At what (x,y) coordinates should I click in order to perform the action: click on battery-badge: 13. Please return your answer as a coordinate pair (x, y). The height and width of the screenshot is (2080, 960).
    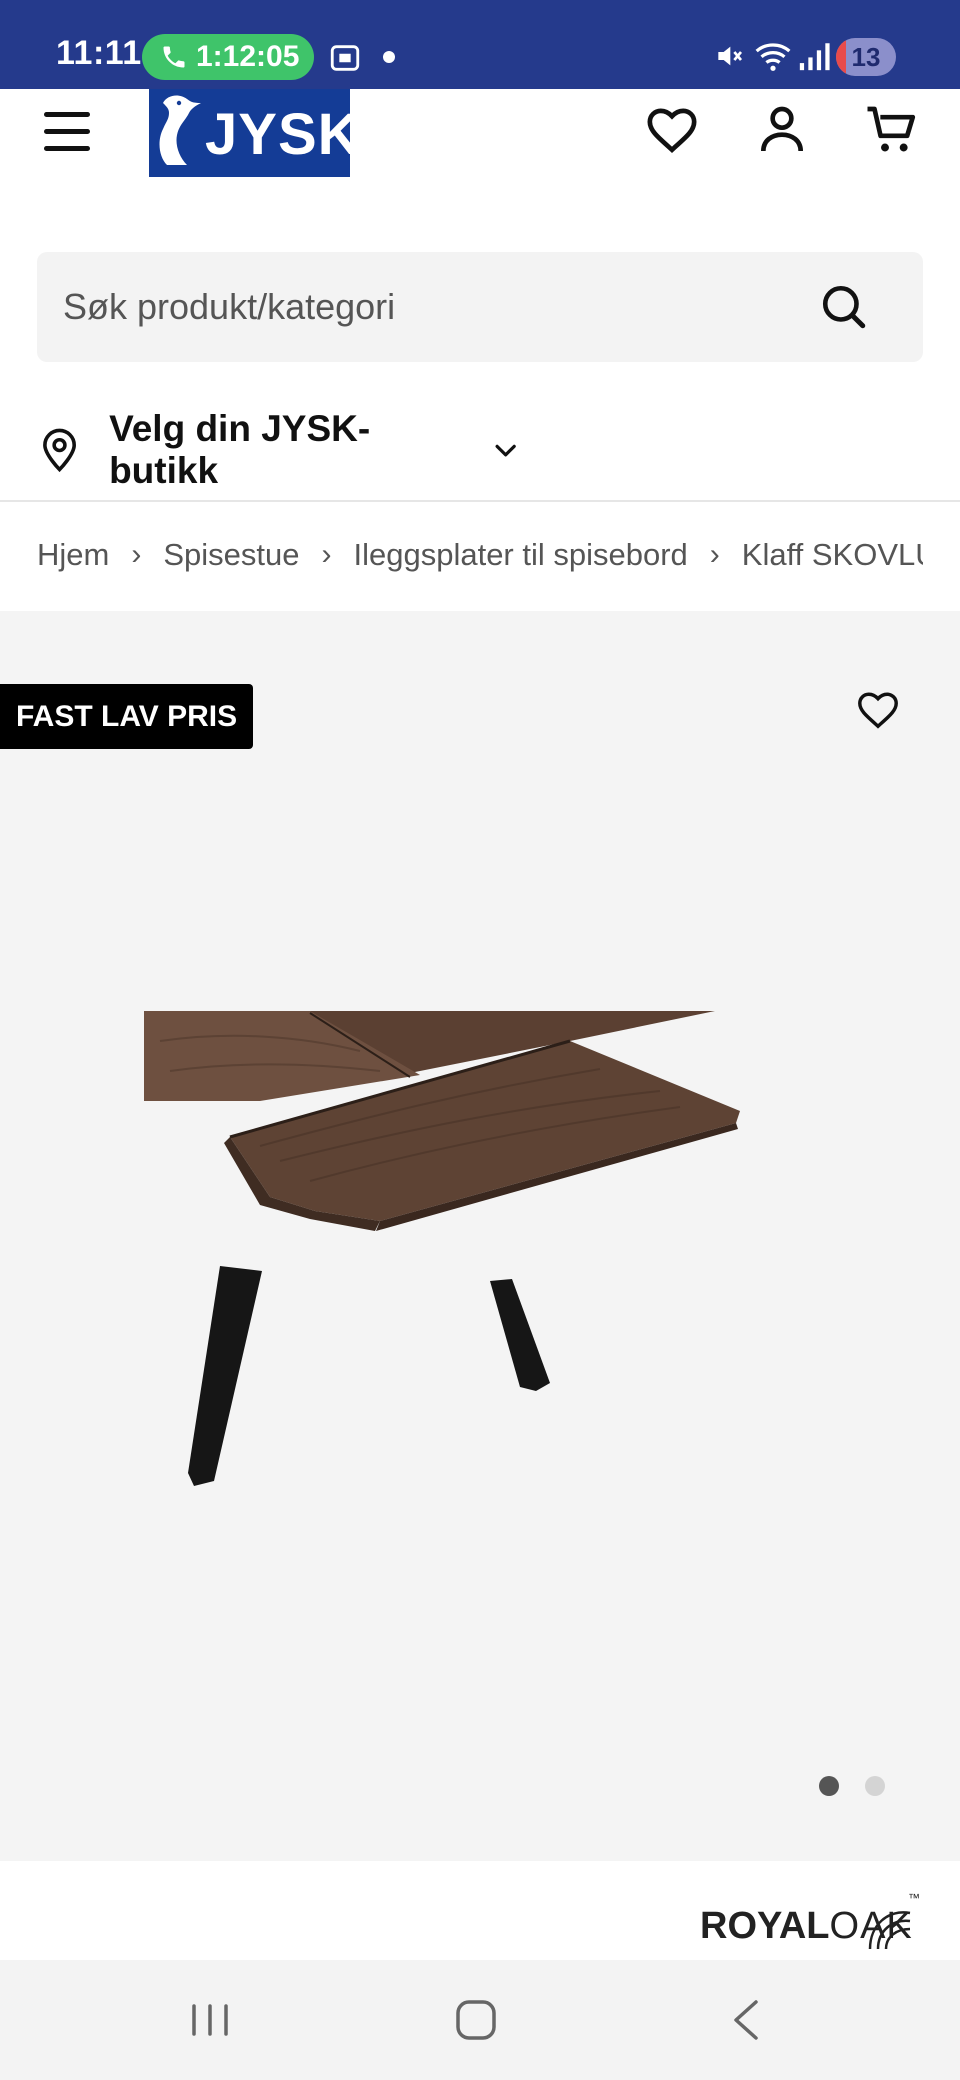
    Looking at the image, I should click on (866, 57).